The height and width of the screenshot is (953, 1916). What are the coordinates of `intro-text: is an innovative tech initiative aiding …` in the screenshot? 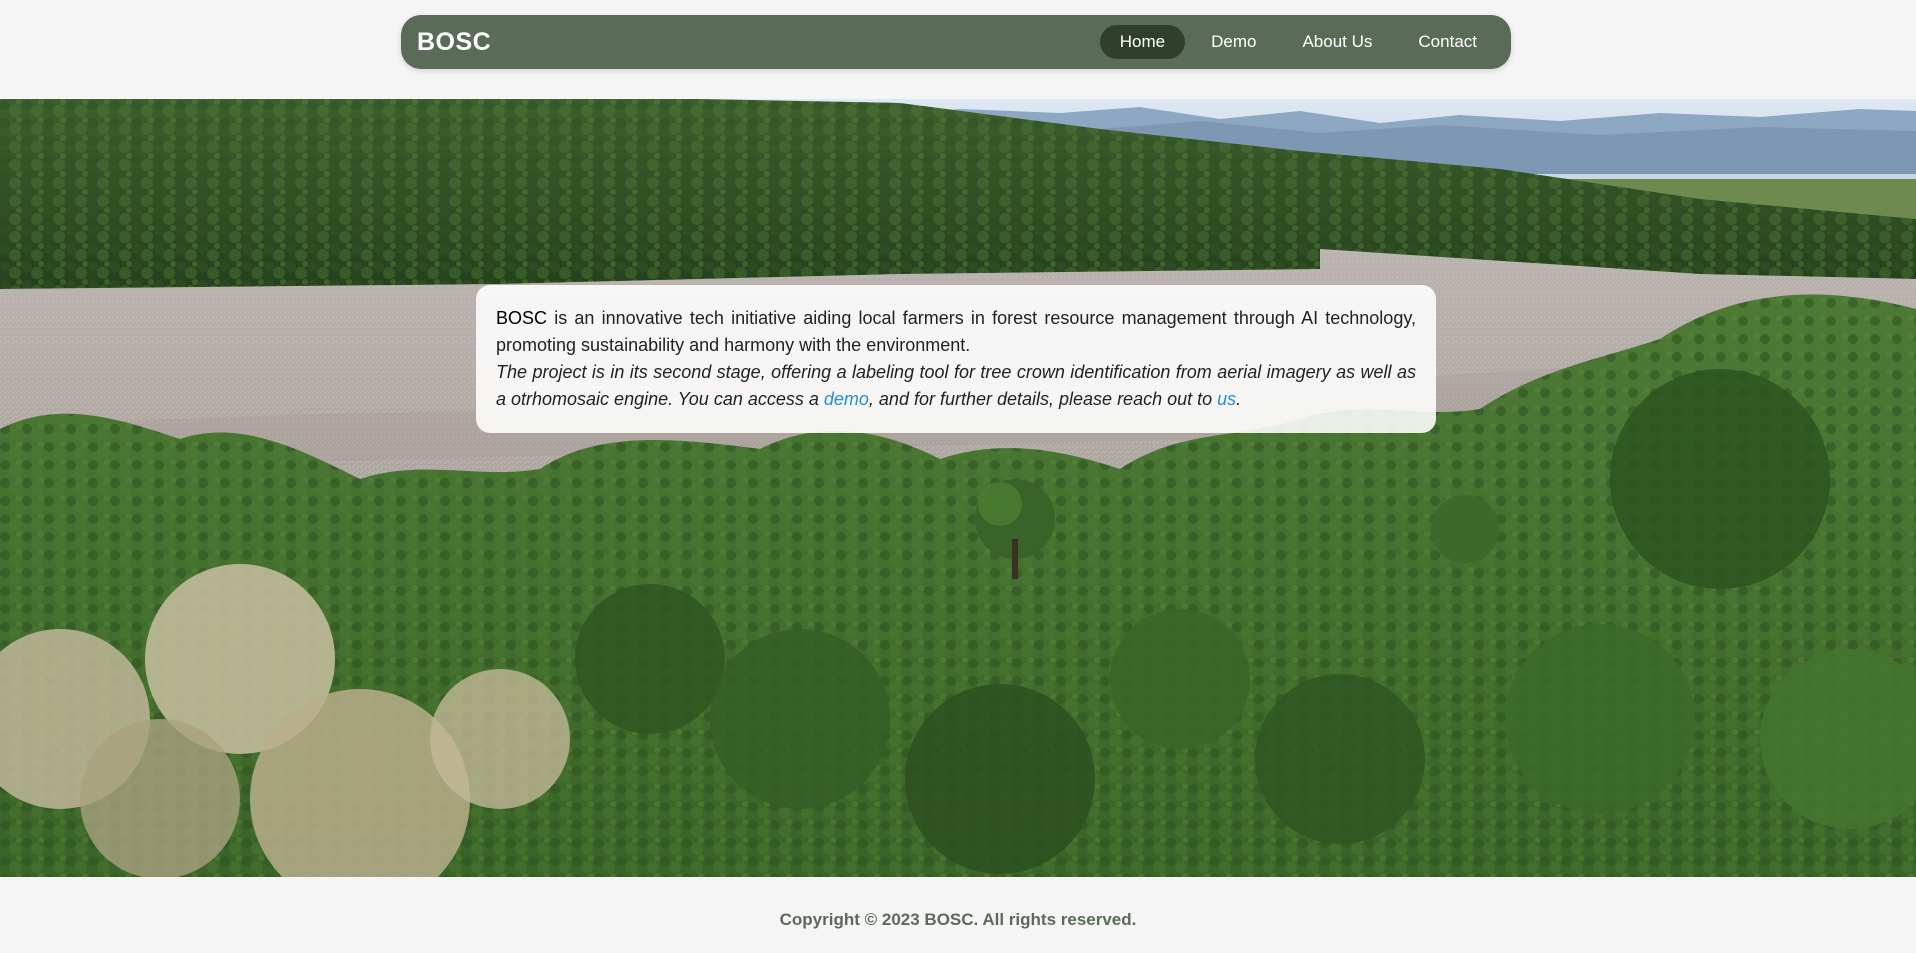 It's located at (956, 331).